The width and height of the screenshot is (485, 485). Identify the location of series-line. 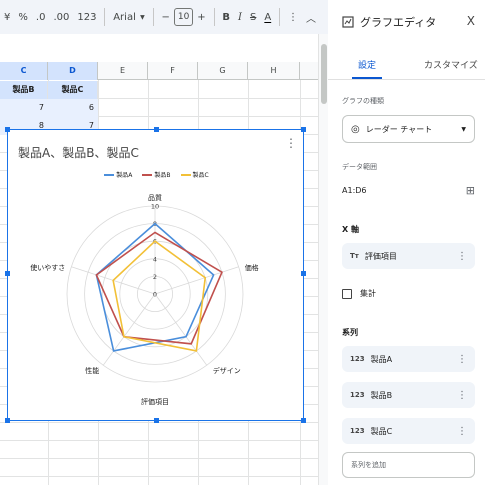
(159, 296).